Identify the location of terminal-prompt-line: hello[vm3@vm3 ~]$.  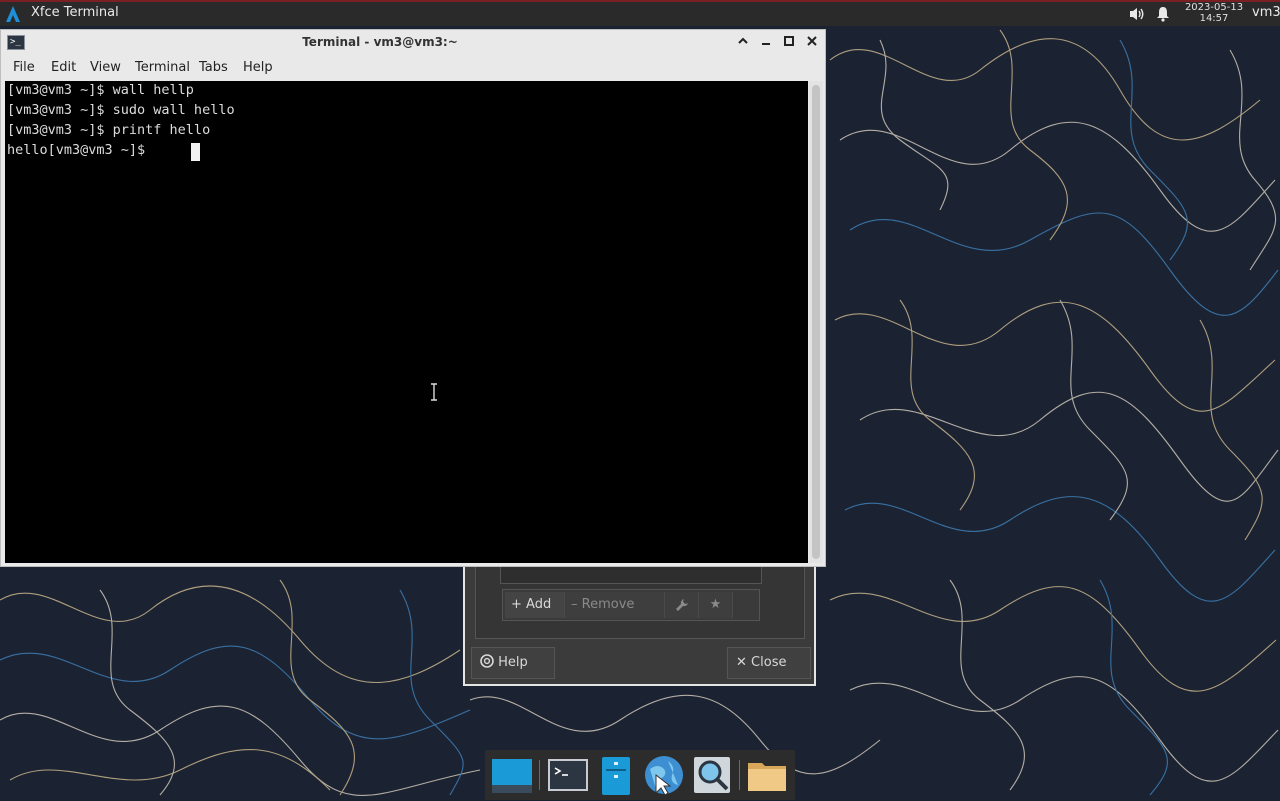
(80, 150).